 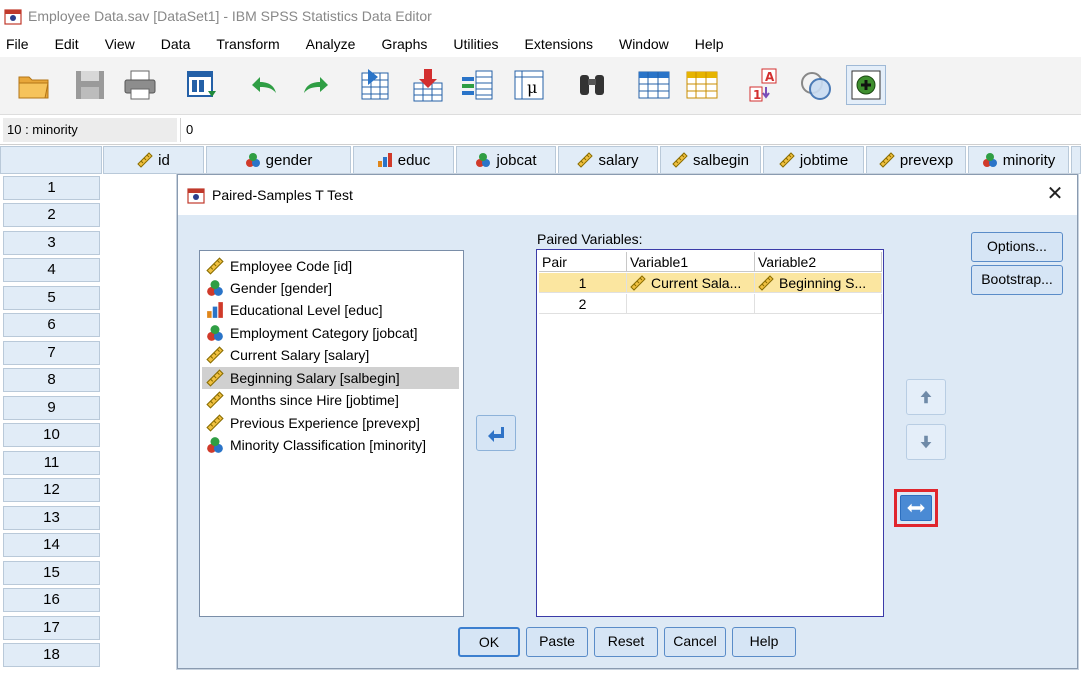 What do you see at coordinates (1018, 160) in the screenshot?
I see `column-header-minority: minority` at bounding box center [1018, 160].